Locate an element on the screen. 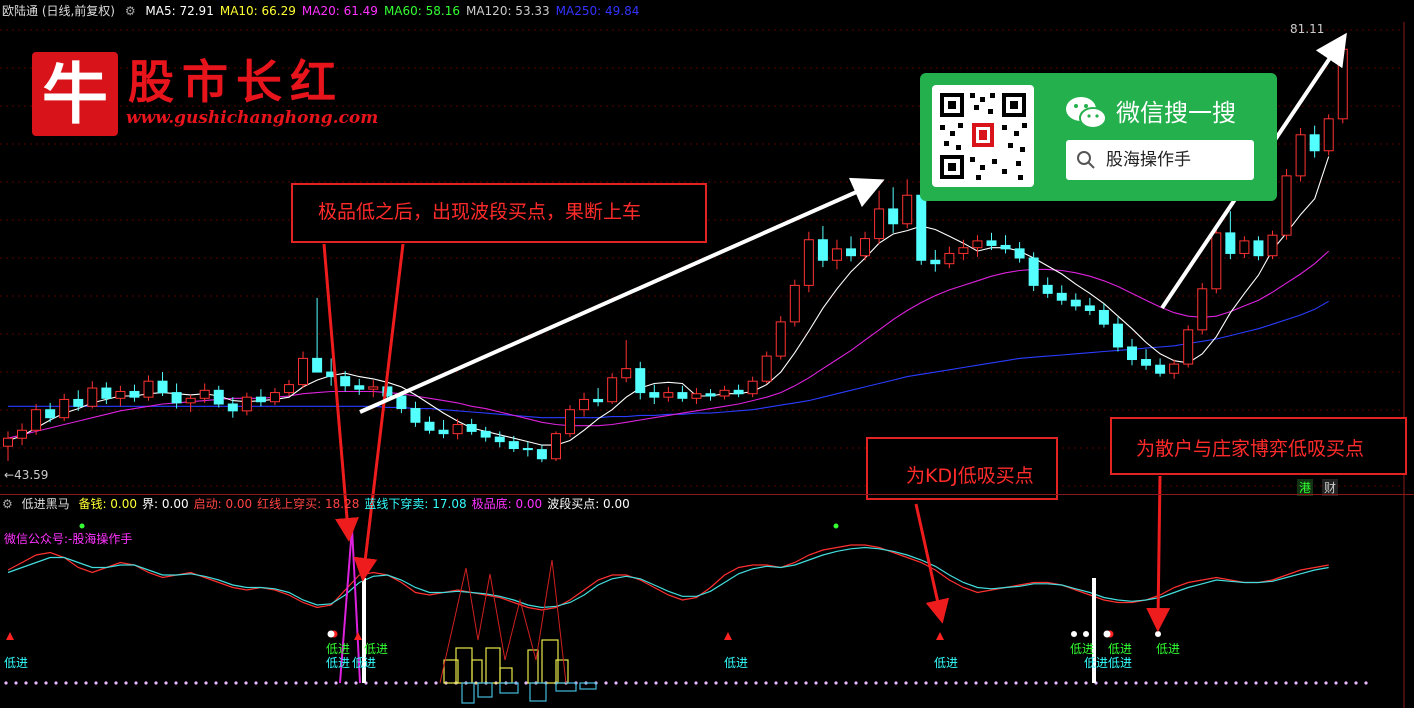 This screenshot has width=1414, height=708. red-spike-line is located at coordinates (503, 621).